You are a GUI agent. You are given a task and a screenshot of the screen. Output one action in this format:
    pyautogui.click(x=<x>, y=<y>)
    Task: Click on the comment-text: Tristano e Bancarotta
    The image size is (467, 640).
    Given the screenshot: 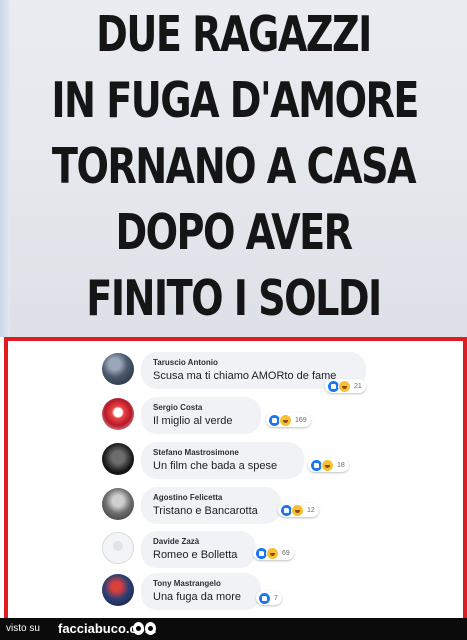 What is the action you would take?
    pyautogui.click(x=205, y=511)
    